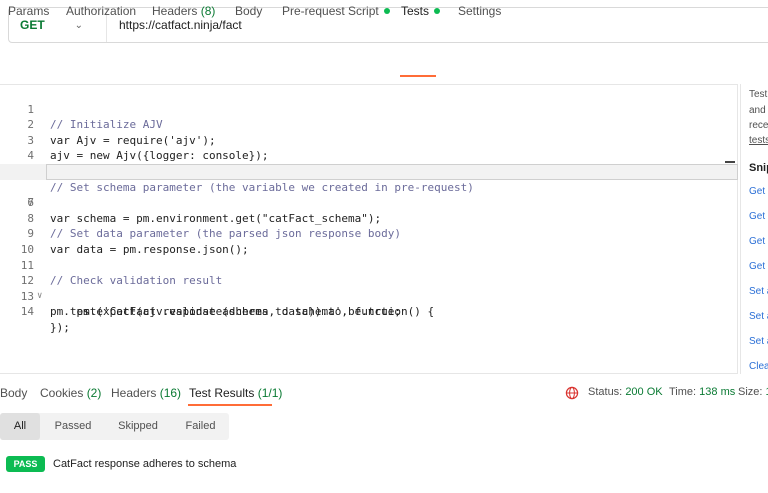  Describe the element at coordinates (146, 393) in the screenshot. I see `response-tab-headers: Headers (16)` at that location.